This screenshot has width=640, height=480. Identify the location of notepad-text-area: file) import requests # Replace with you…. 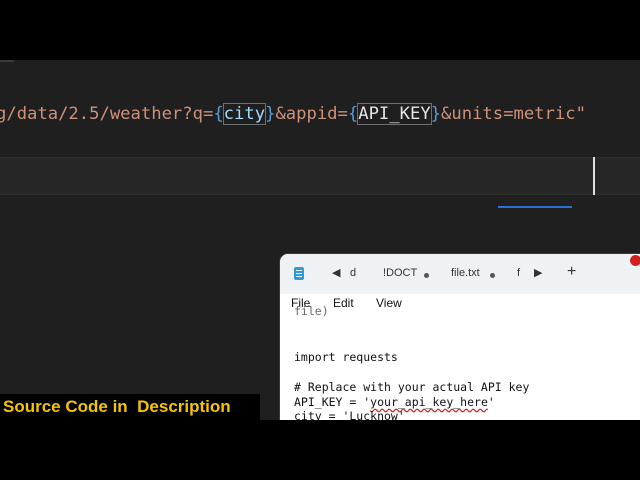
(460, 362).